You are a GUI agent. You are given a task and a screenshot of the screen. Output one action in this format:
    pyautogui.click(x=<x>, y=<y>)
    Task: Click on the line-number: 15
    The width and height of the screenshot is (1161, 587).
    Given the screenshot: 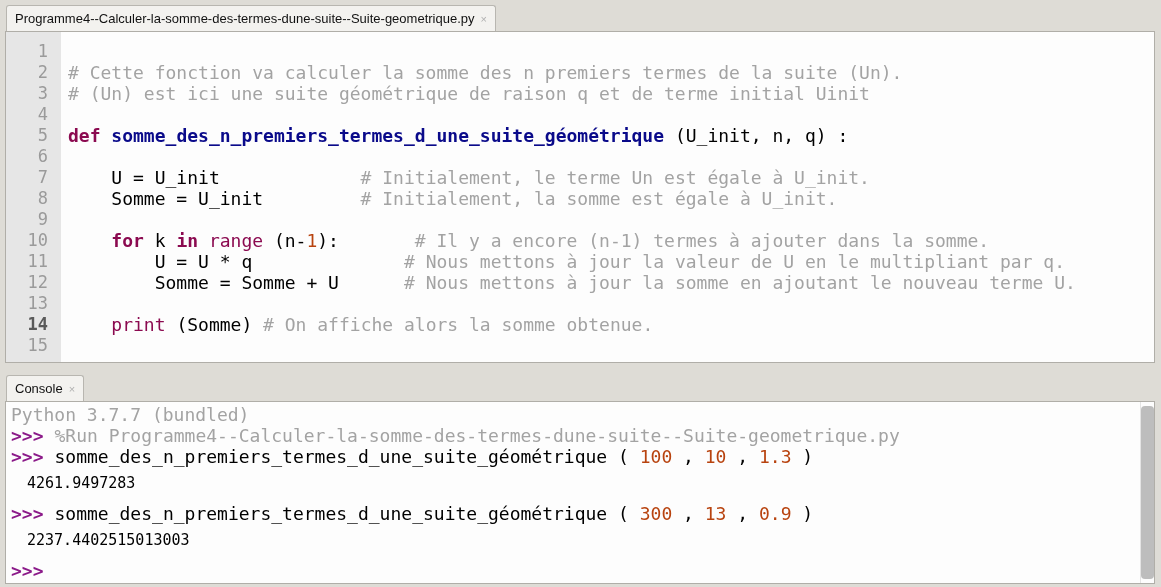 What is the action you would take?
    pyautogui.click(x=37, y=345)
    